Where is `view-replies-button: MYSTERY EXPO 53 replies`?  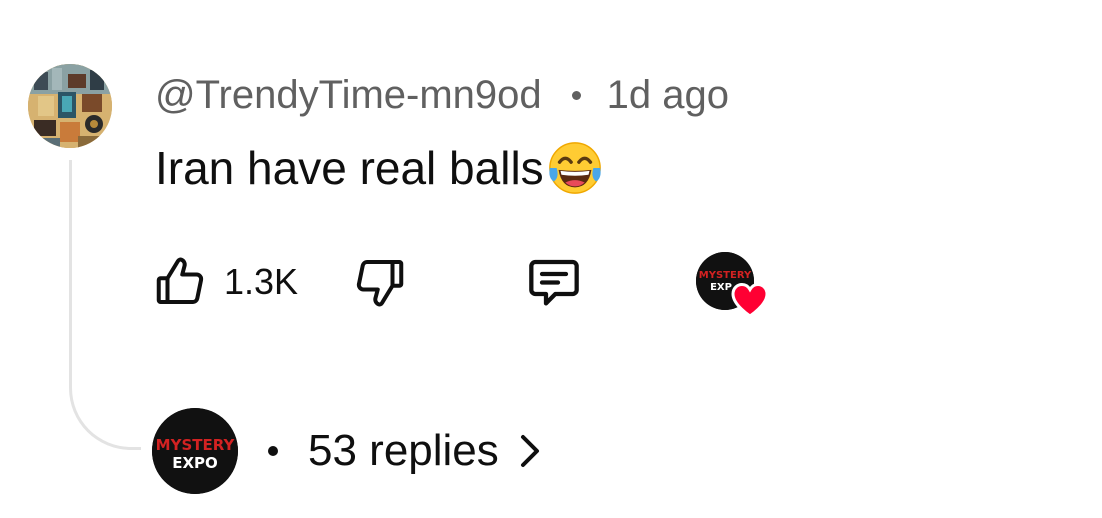 view-replies-button: MYSTERY EXPO 53 replies is located at coordinates (347, 451).